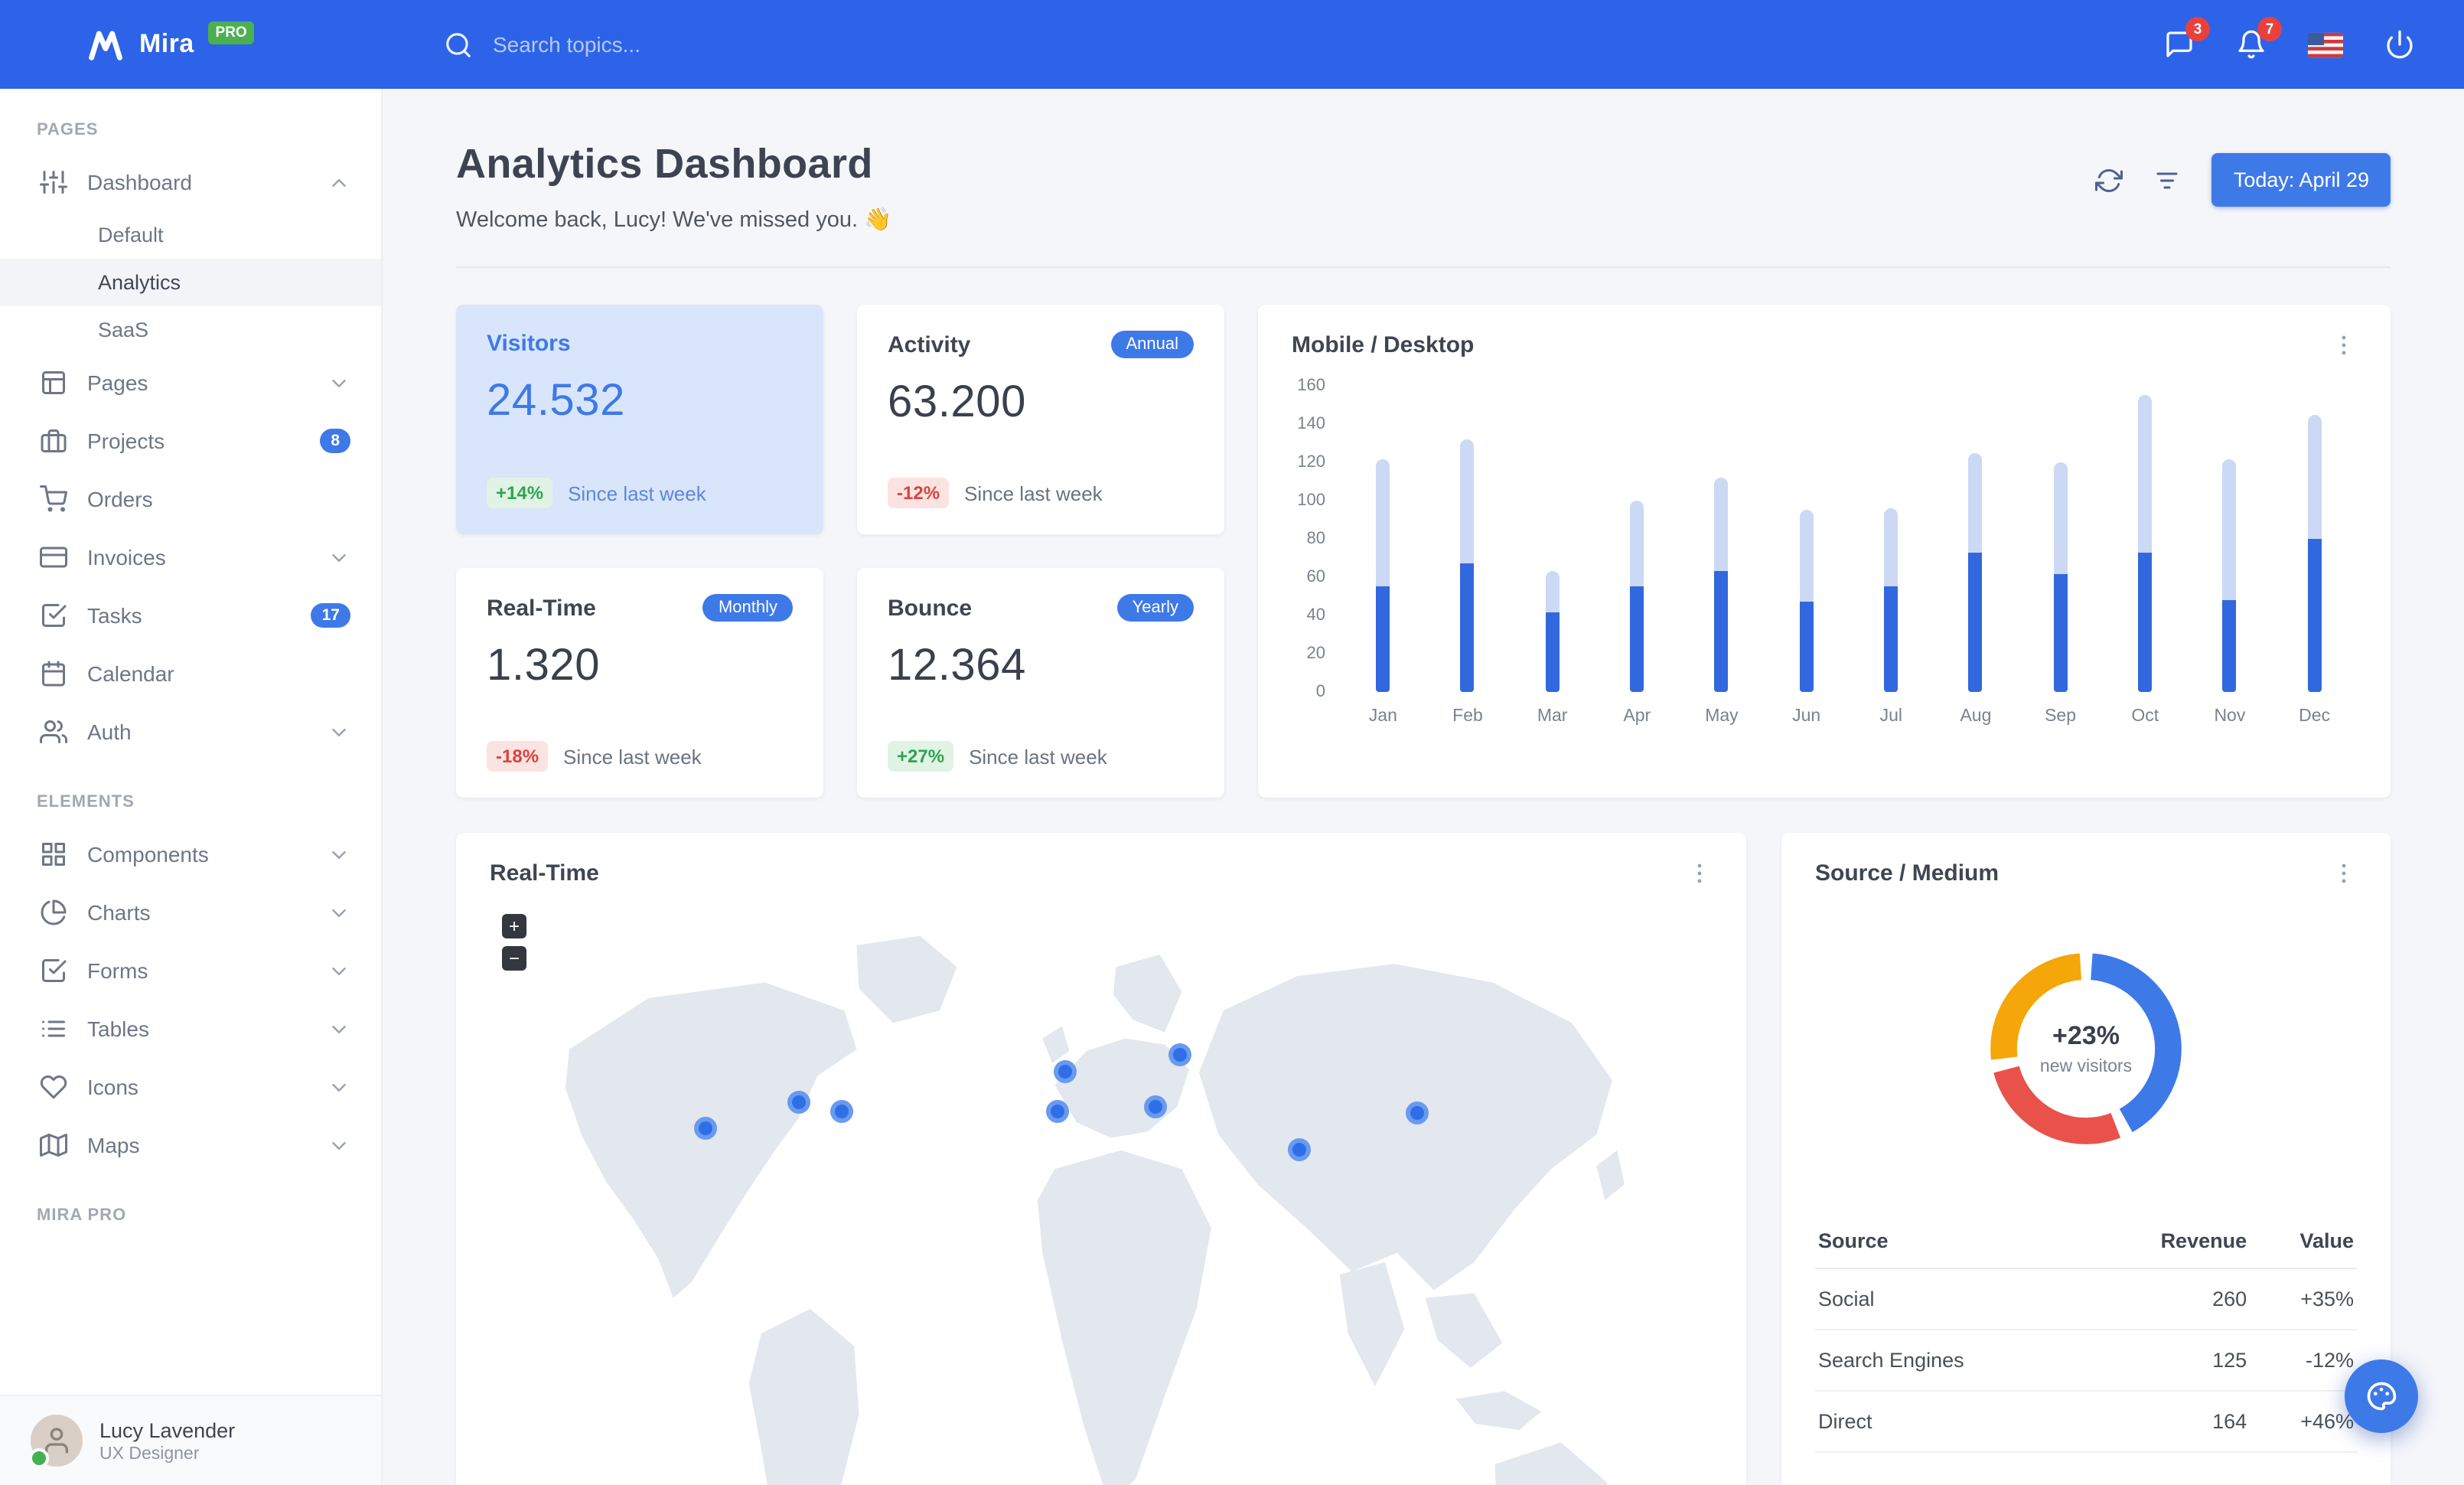 Image resolution: width=2464 pixels, height=1485 pixels. What do you see at coordinates (191, 971) in the screenshot?
I see `sidebar-item-forms: Forms` at bounding box center [191, 971].